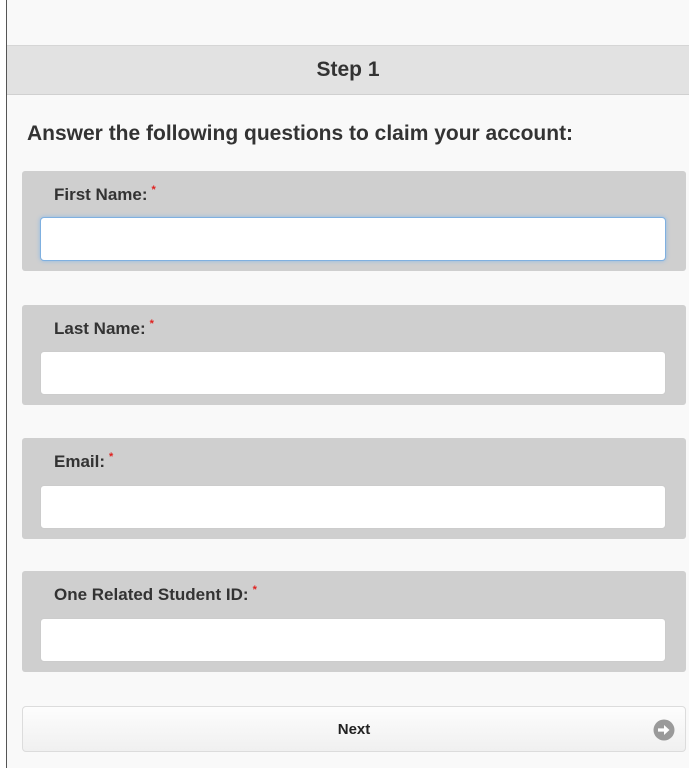  I want to click on next-button: Next, so click(354, 729).